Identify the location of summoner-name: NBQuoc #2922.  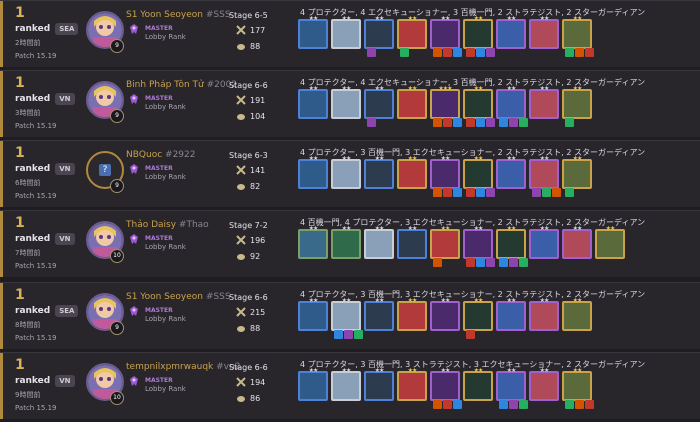
(160, 155).